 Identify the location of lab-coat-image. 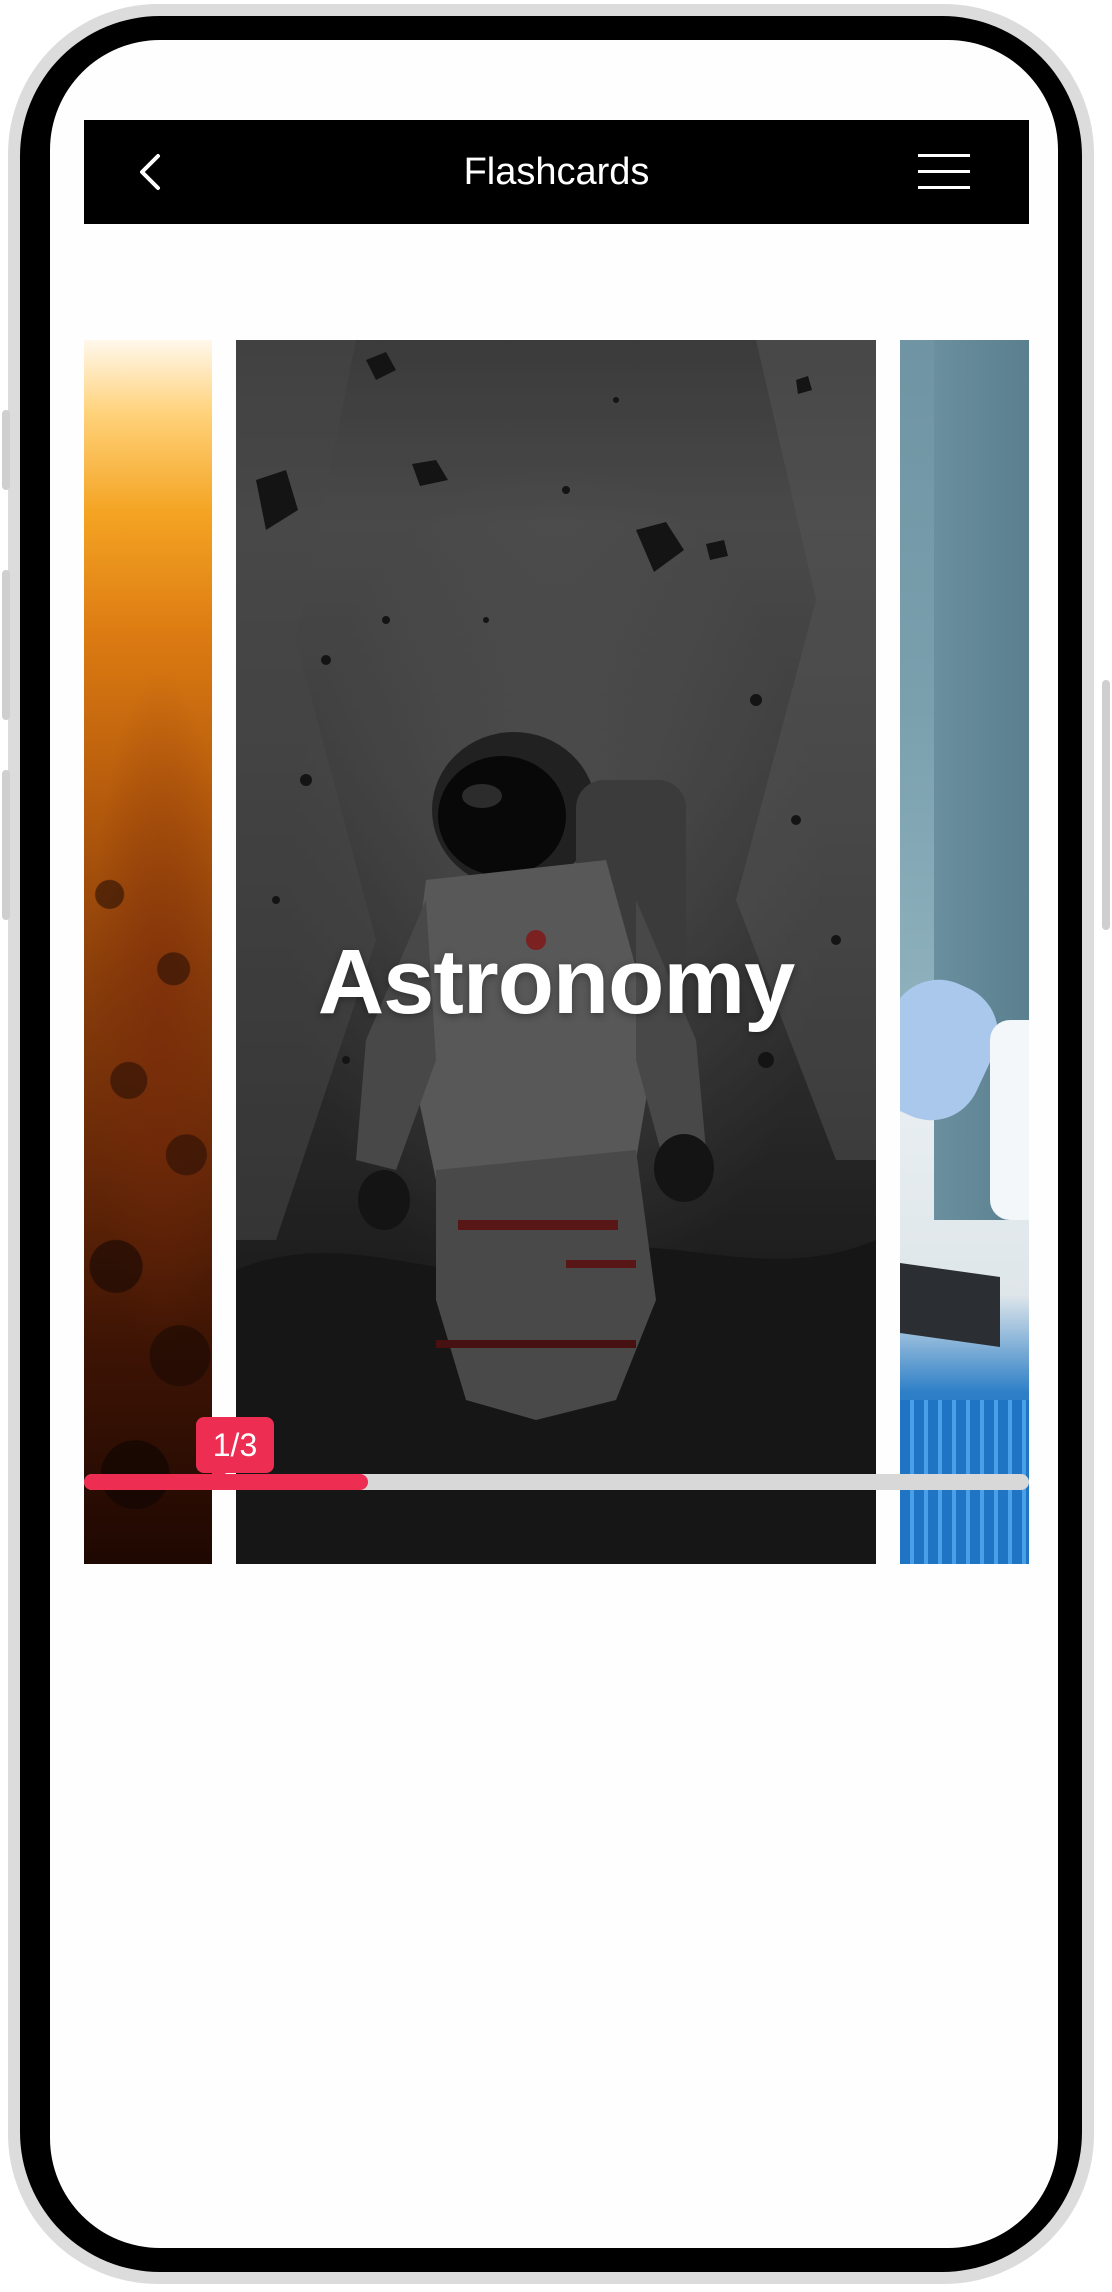
(1009, 1120).